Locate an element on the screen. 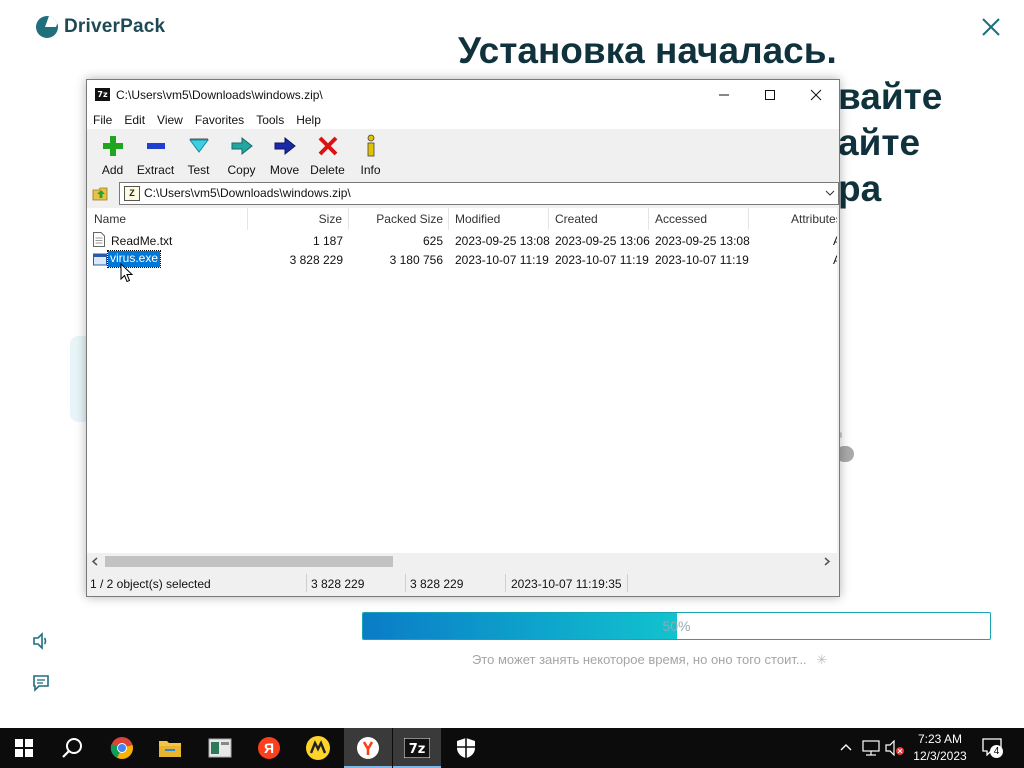 The height and width of the screenshot is (768, 1024). address-bar: Z C:\Users\vm5\Downloads\windows.zip\ is located at coordinates (463, 193).